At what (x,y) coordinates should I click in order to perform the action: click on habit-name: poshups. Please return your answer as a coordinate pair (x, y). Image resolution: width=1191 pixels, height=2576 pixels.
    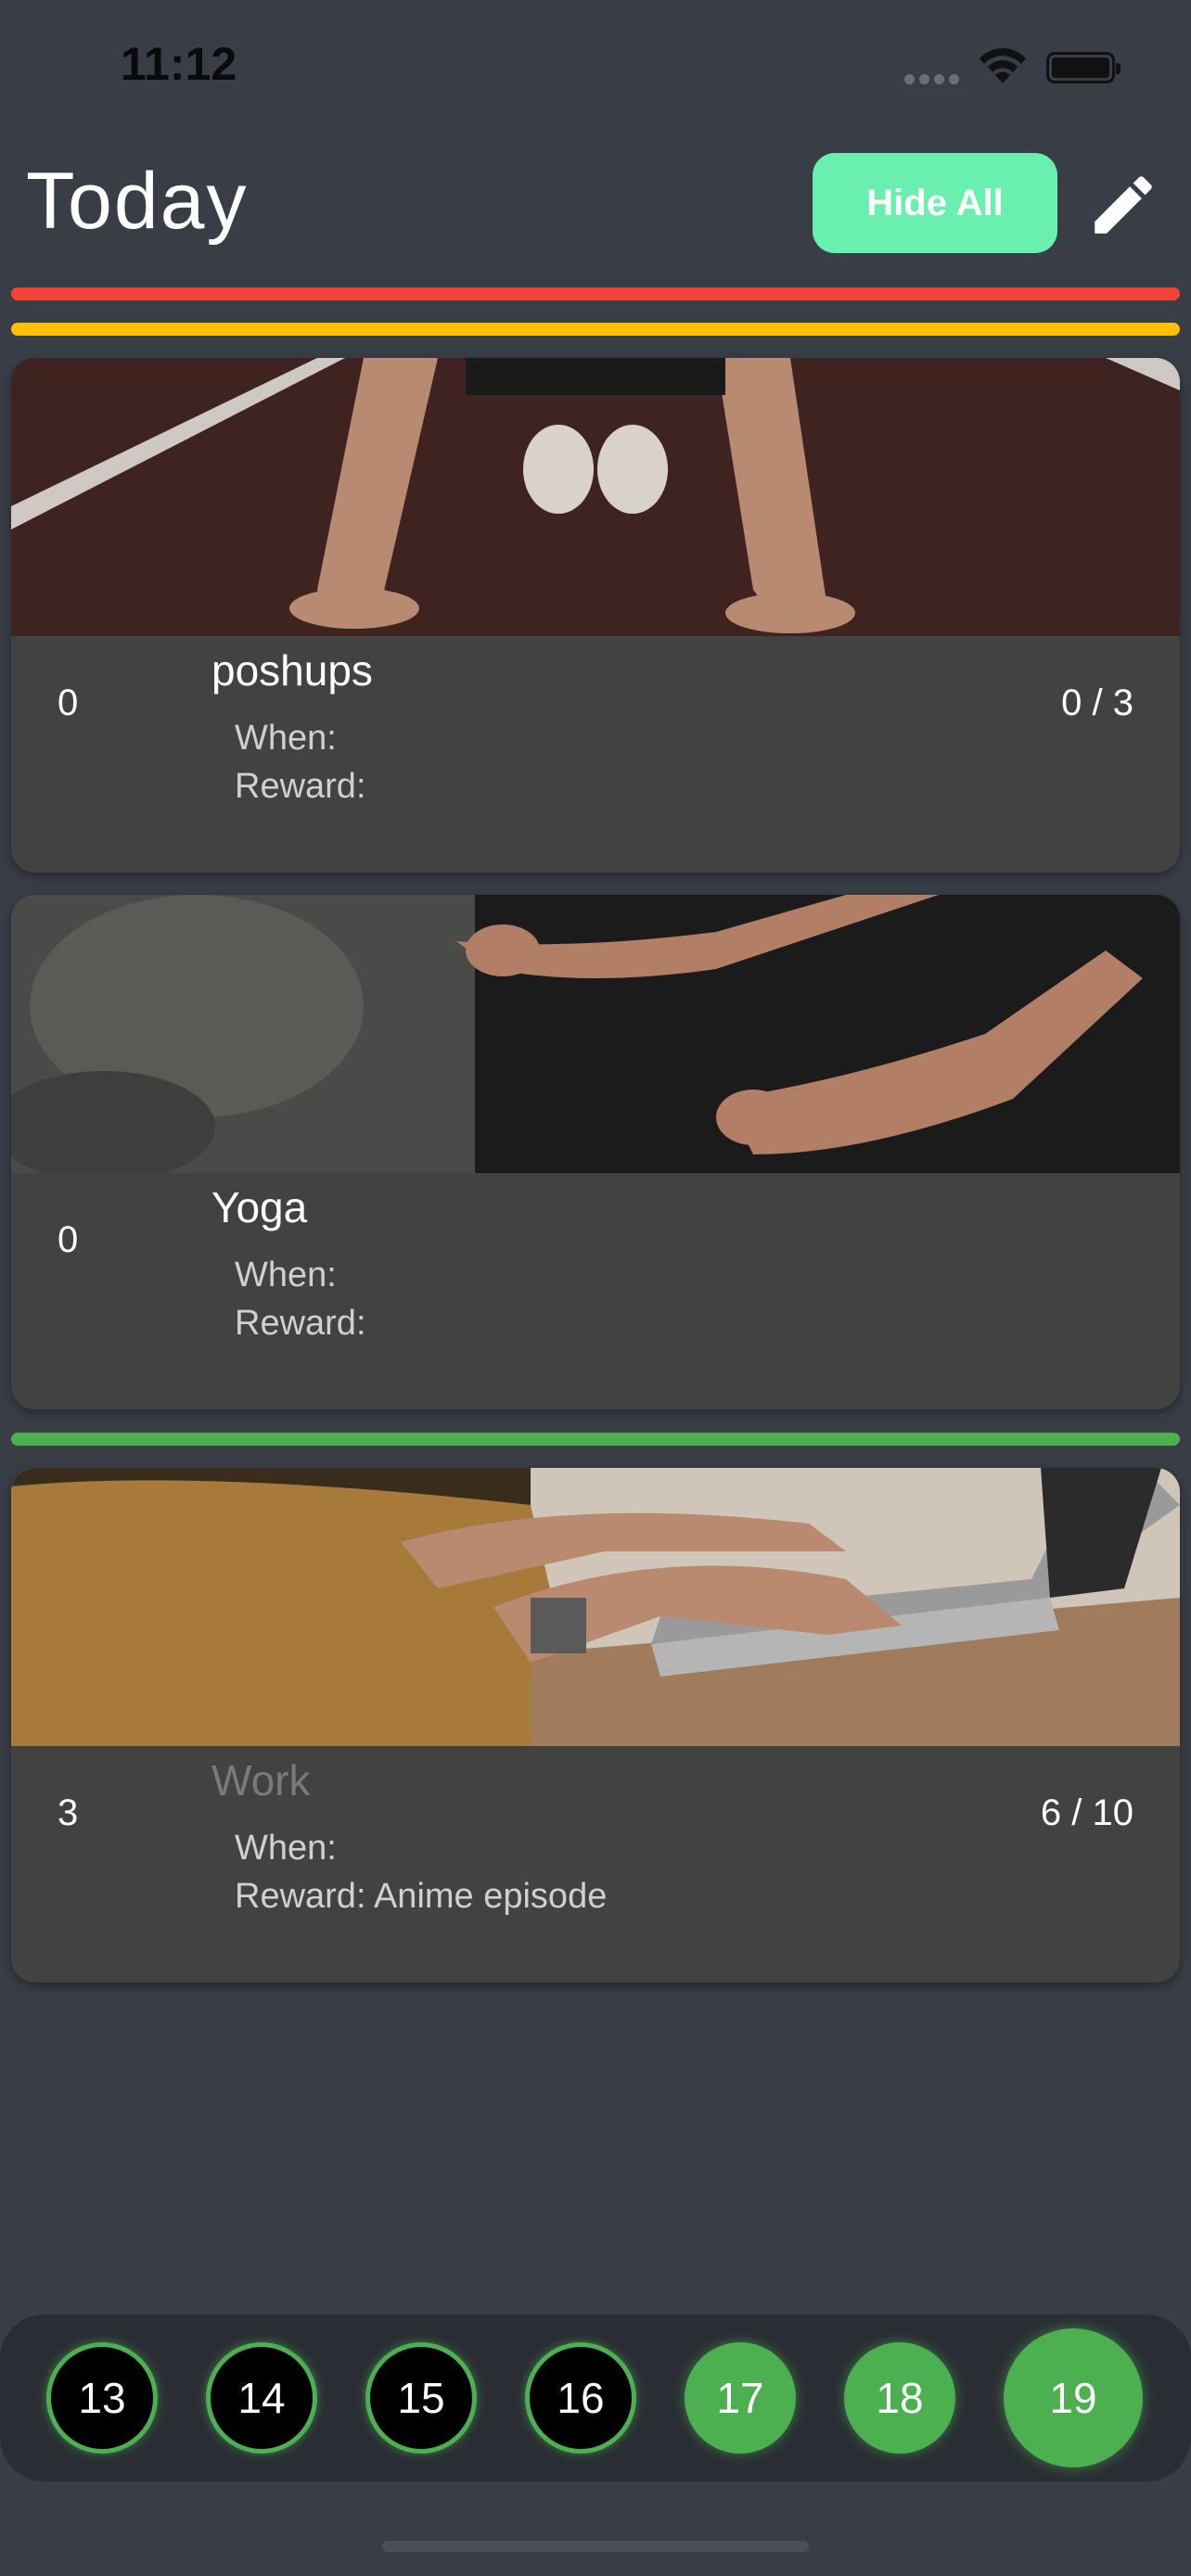
    Looking at the image, I should click on (292, 670).